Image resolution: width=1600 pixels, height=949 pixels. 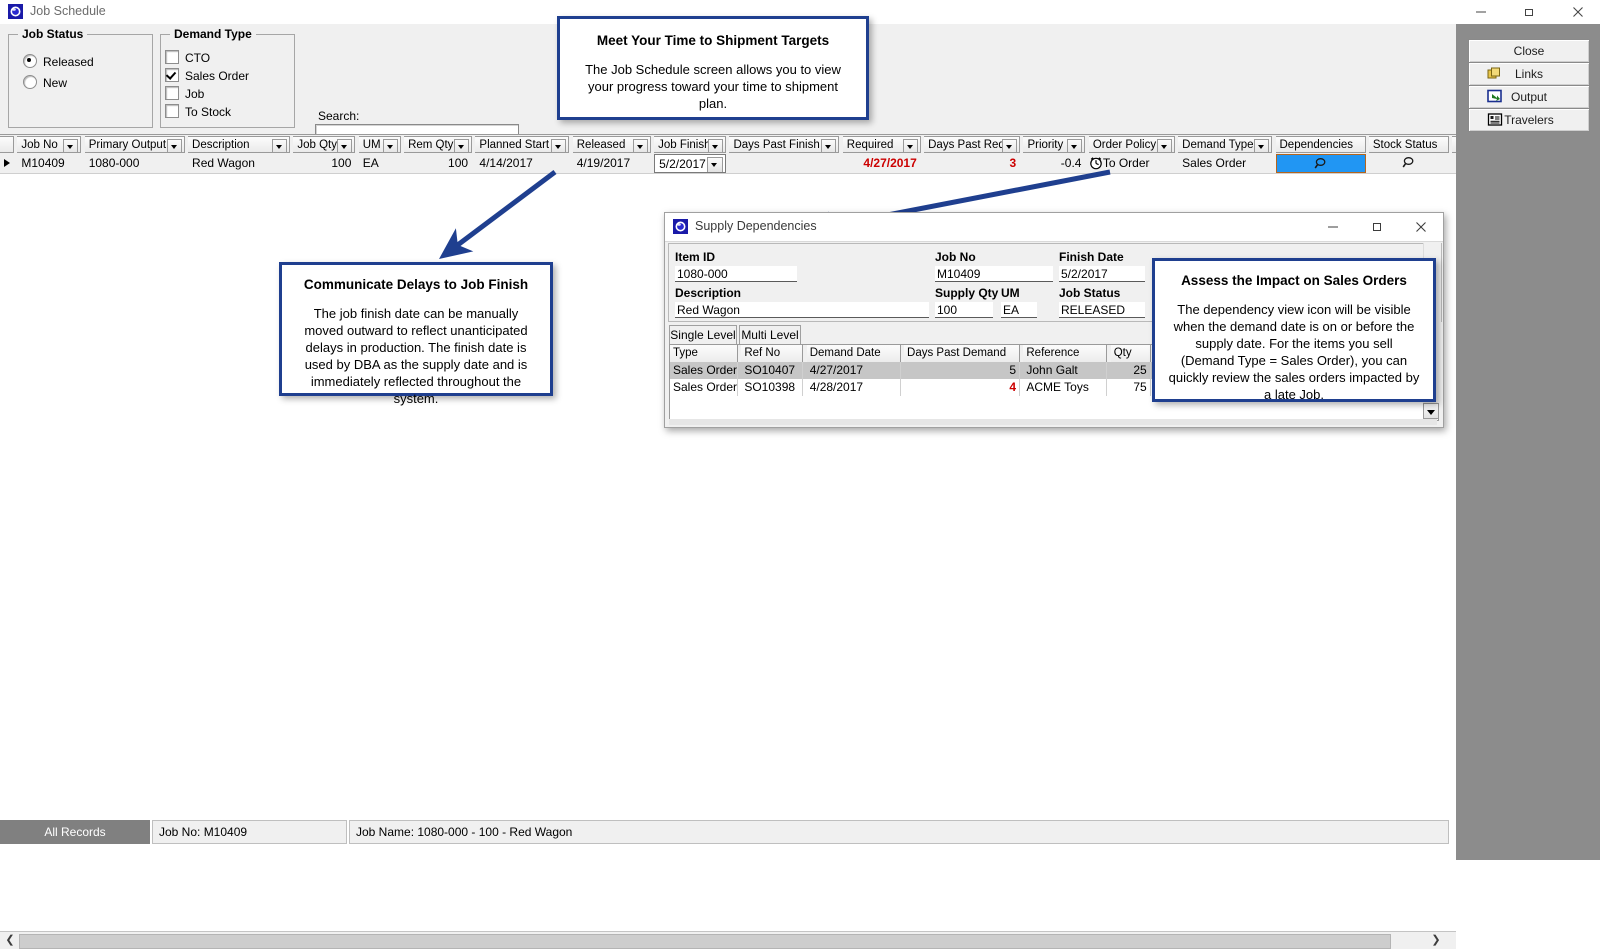 I want to click on dialog-maximize-icon, so click(x=1377, y=227).